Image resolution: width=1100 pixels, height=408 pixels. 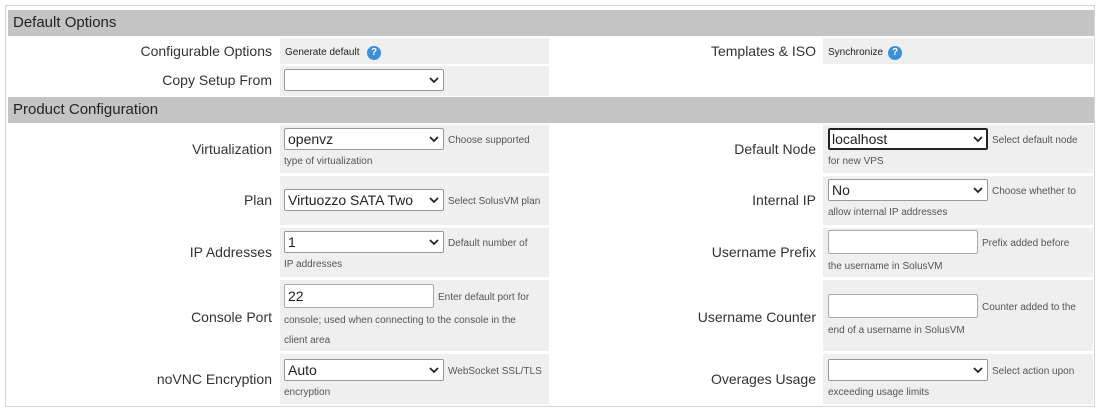 What do you see at coordinates (896, 330) in the screenshot?
I see `username-counter-hint: end of a username in SolusVM` at bounding box center [896, 330].